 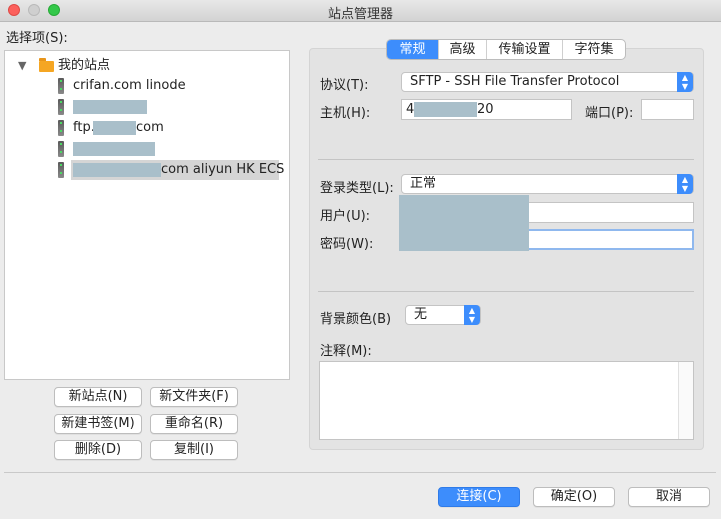 What do you see at coordinates (360, 14) in the screenshot?
I see `window-title: 站点管理器` at bounding box center [360, 14].